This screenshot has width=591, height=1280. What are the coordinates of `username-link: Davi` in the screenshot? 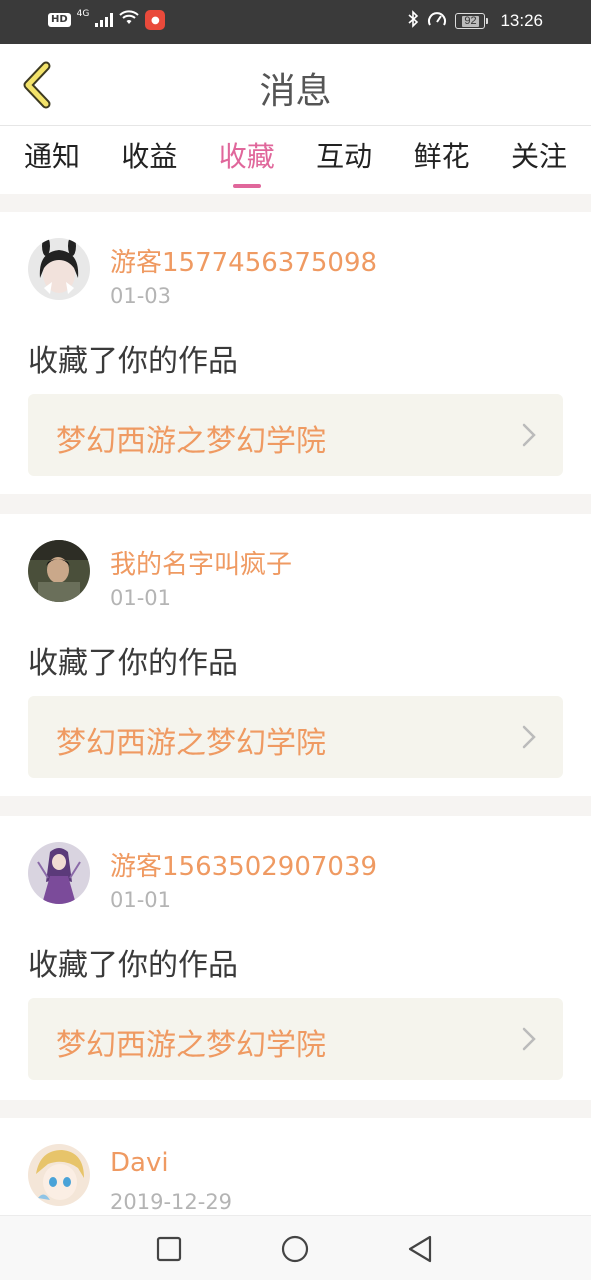 It's located at (139, 1163).